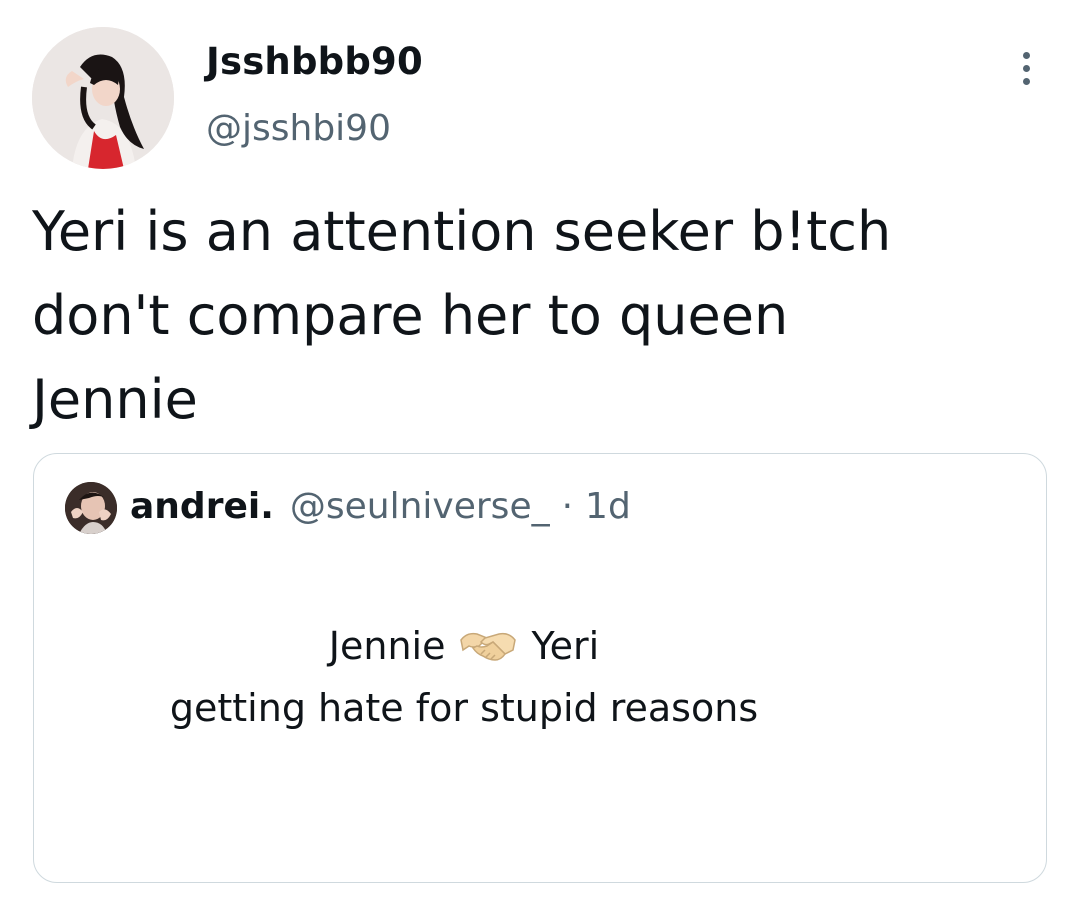 This screenshot has width=1080, height=910. I want to click on avatar-photo-icon, so click(103, 98).